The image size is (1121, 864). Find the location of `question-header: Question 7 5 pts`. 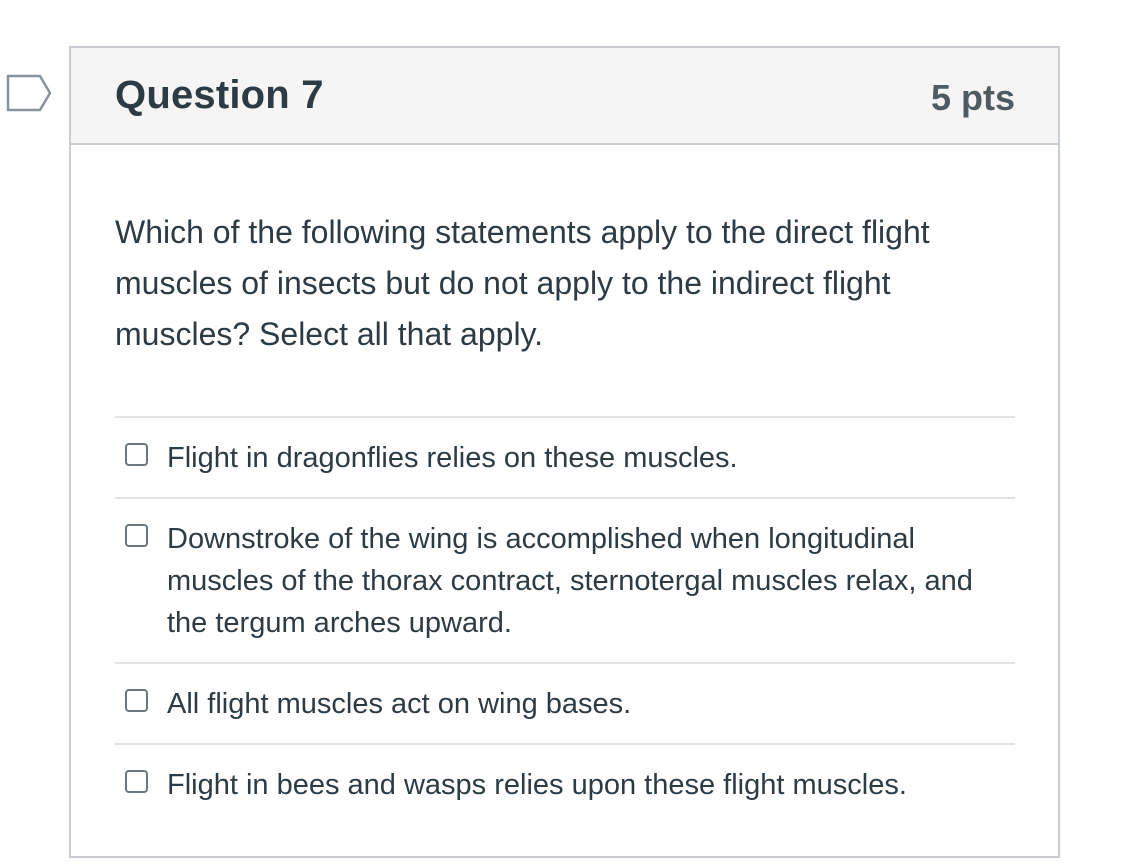

question-header: Question 7 5 pts is located at coordinates (564, 96).